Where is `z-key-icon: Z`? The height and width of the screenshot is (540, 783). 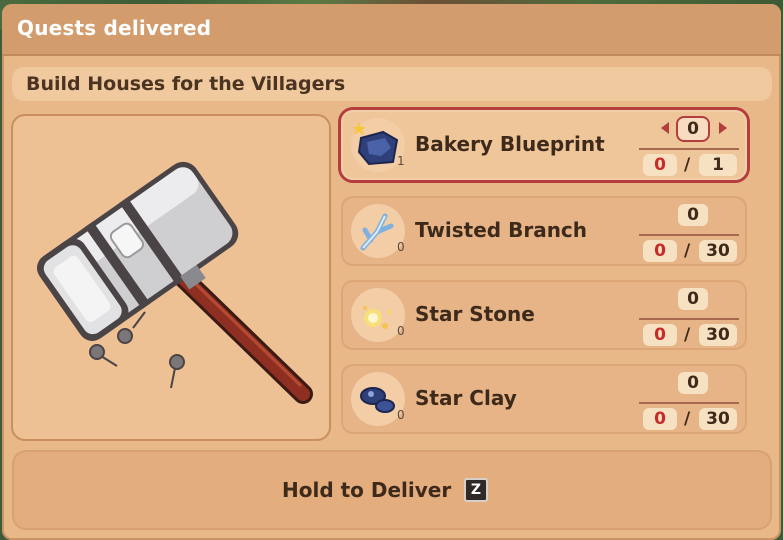 z-key-icon: Z is located at coordinates (476, 490).